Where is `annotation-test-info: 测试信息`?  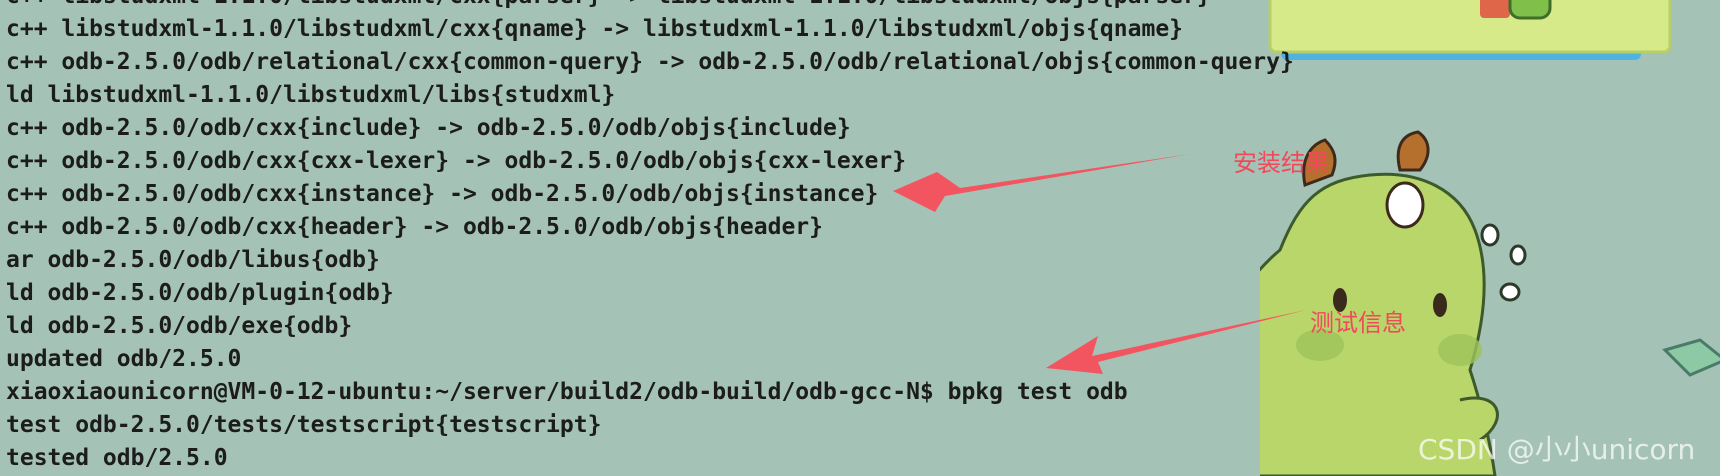 annotation-test-info: 测试信息 is located at coordinates (1358, 323).